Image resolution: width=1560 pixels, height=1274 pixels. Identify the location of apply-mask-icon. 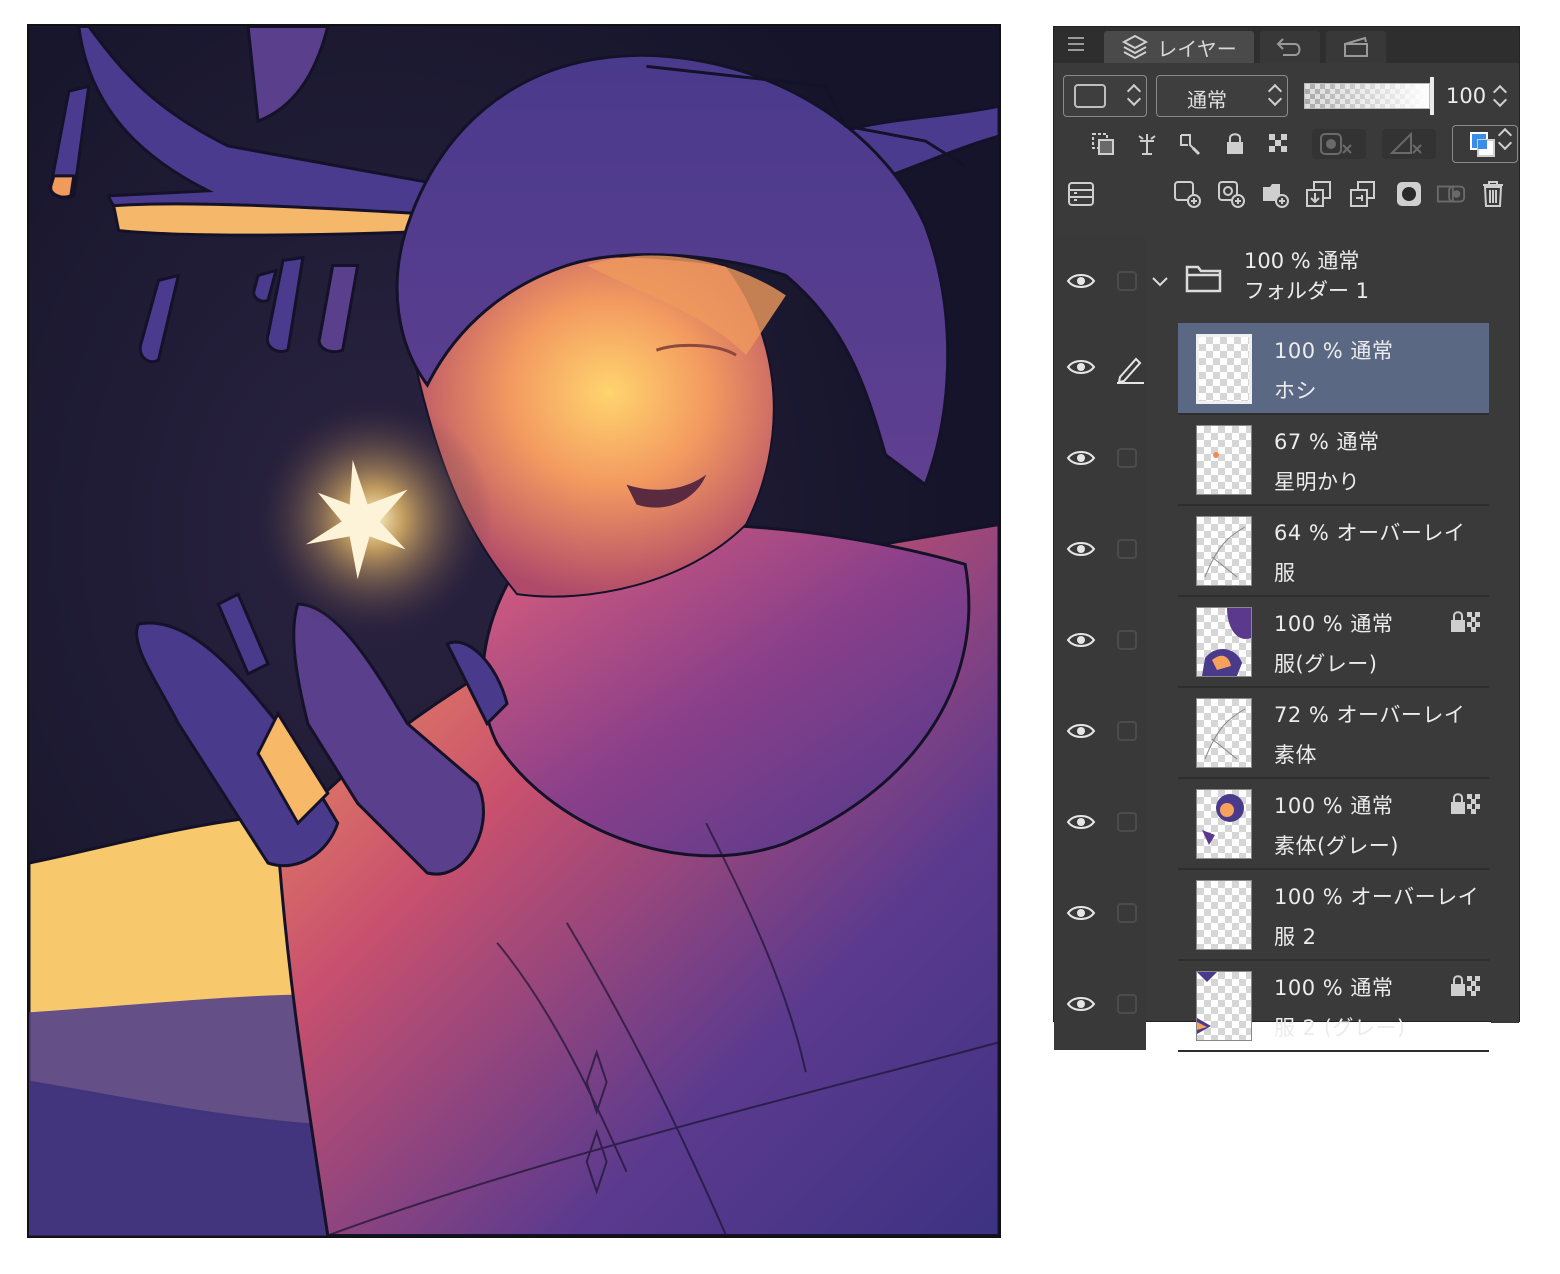
(1451, 194).